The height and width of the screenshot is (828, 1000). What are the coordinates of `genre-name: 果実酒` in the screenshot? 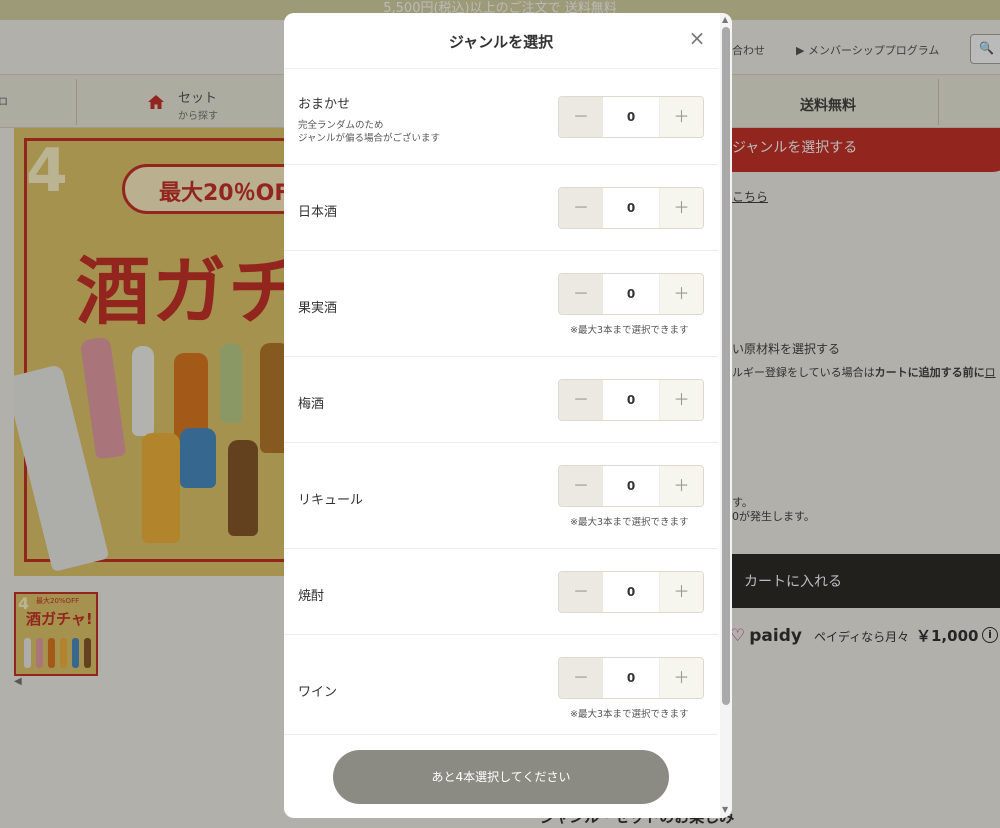 It's located at (318, 308).